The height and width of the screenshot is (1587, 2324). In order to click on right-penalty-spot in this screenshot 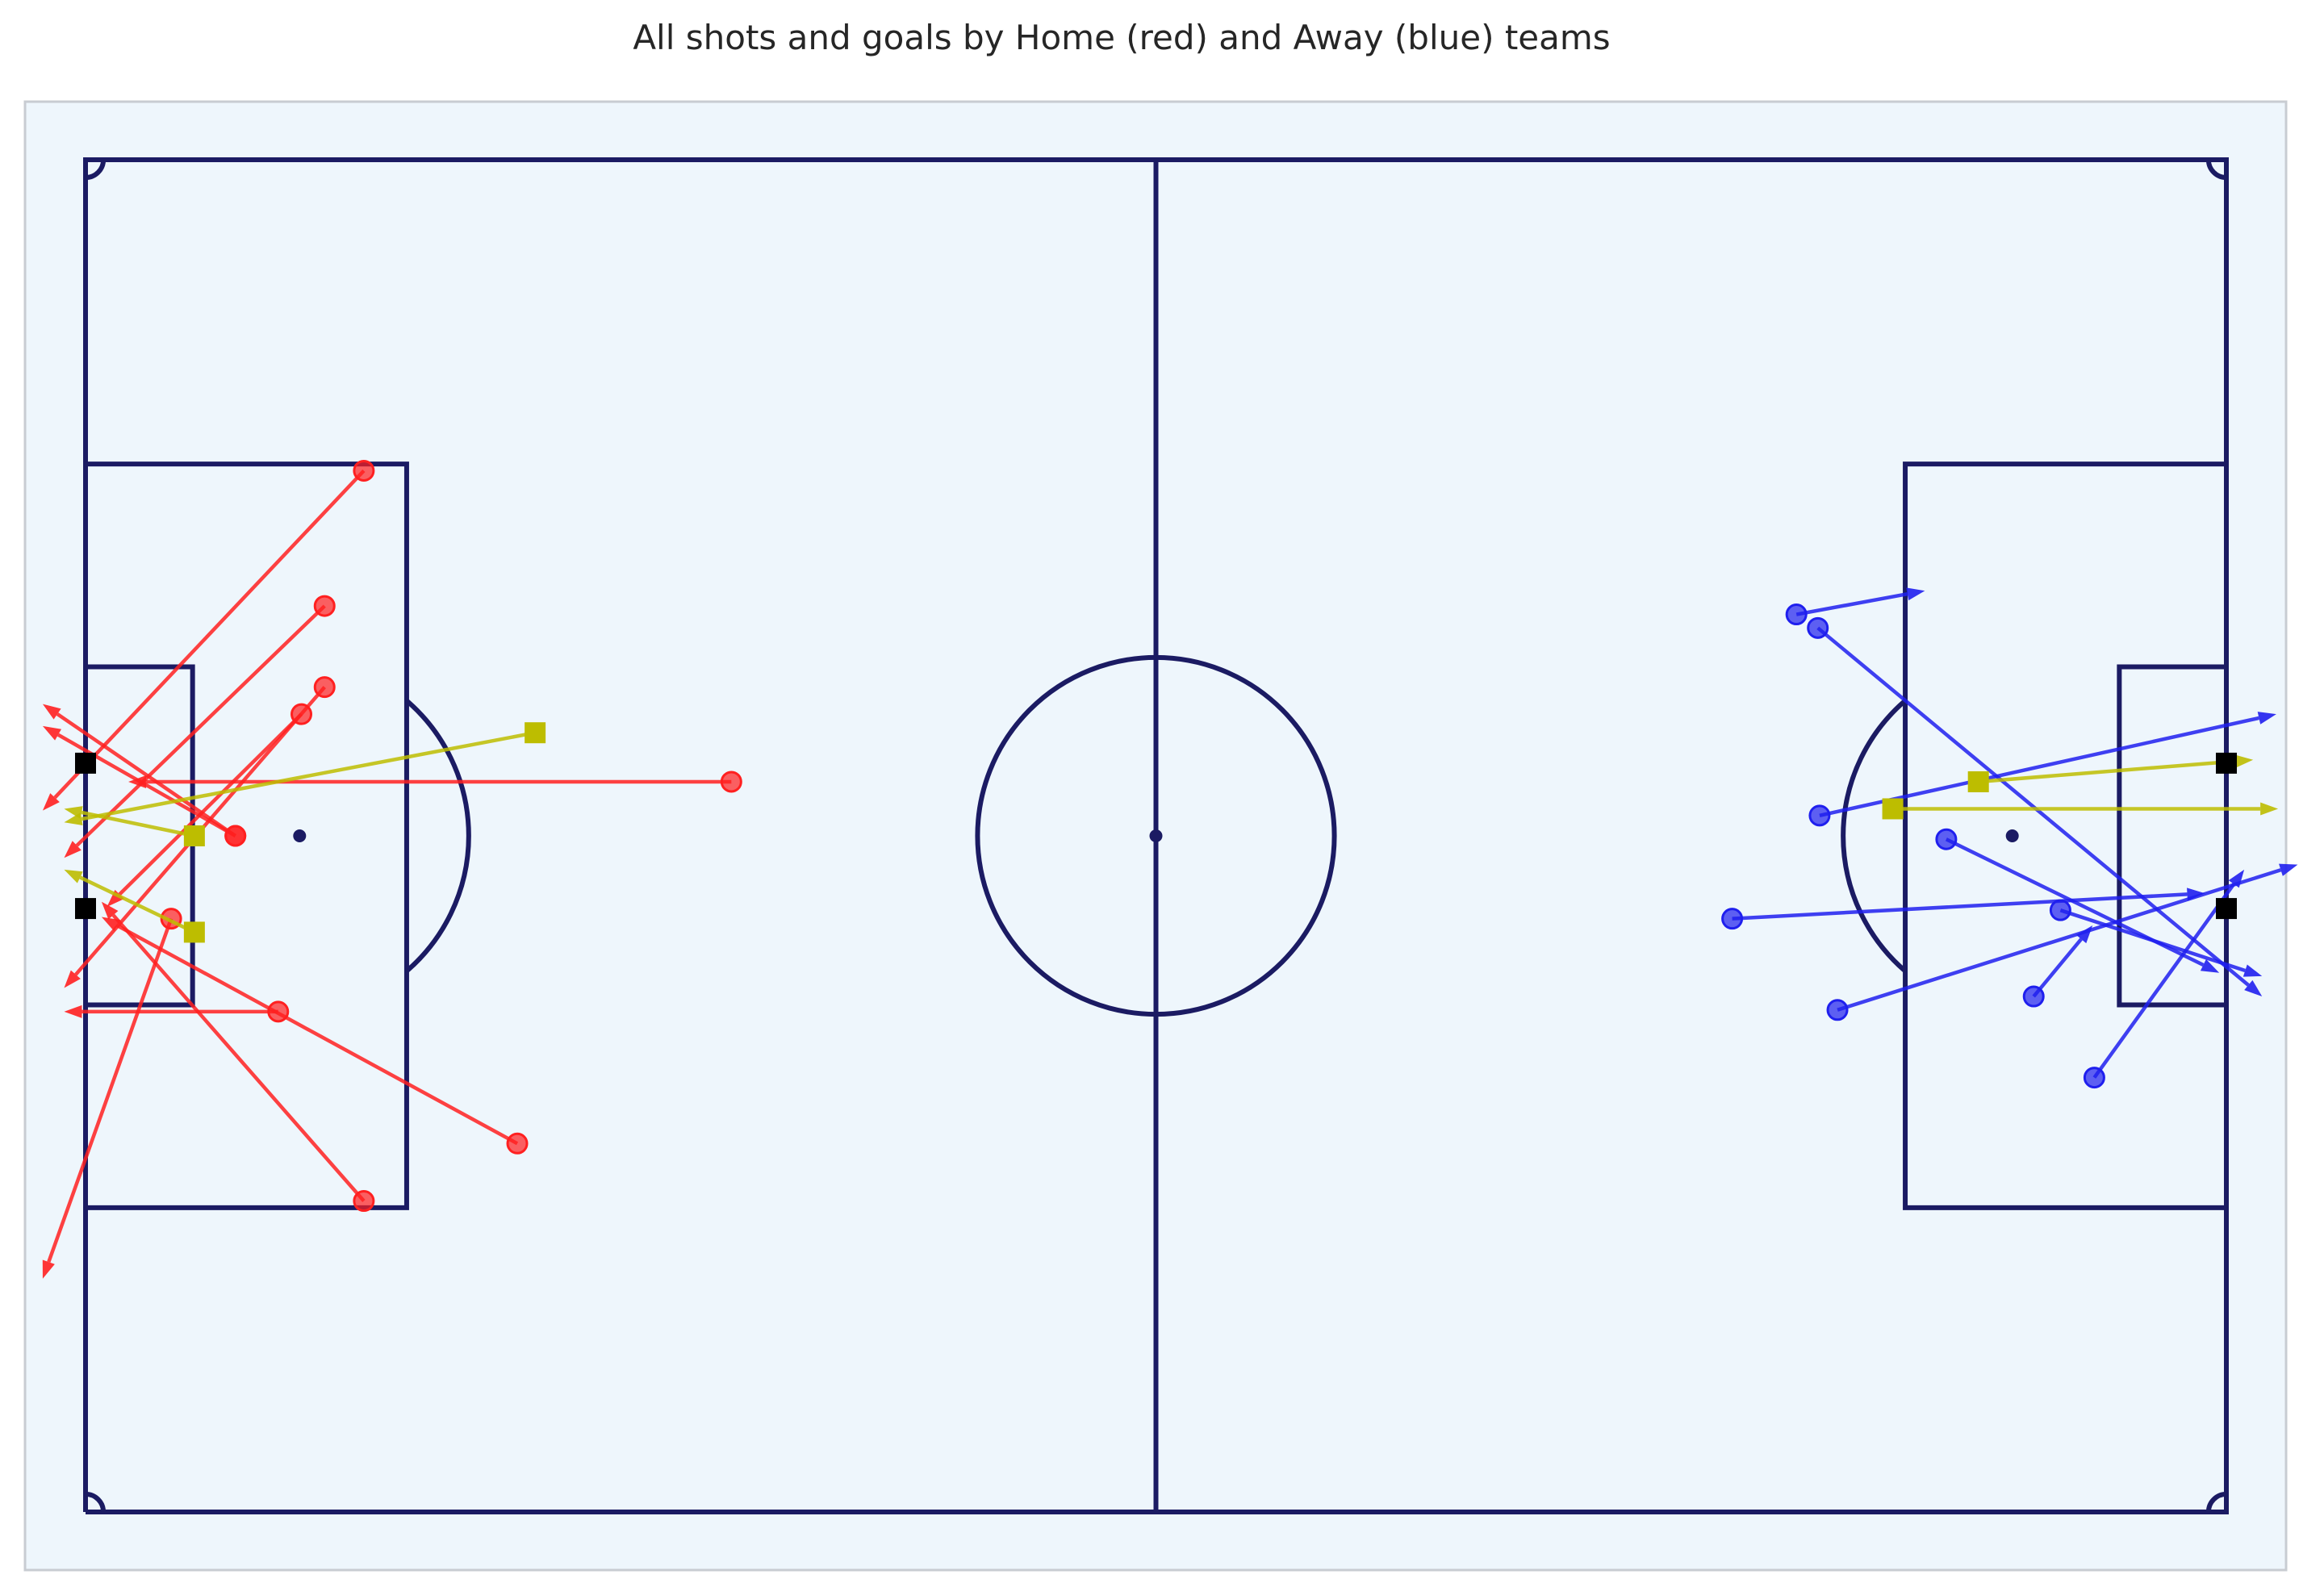, I will do `click(2012, 836)`.